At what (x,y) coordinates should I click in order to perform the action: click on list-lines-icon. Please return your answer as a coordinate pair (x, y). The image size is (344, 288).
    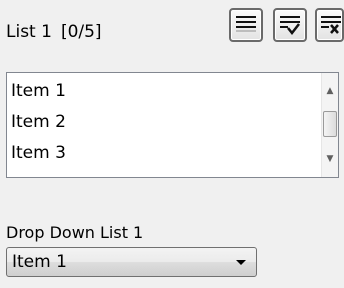
    Looking at the image, I should click on (246, 24).